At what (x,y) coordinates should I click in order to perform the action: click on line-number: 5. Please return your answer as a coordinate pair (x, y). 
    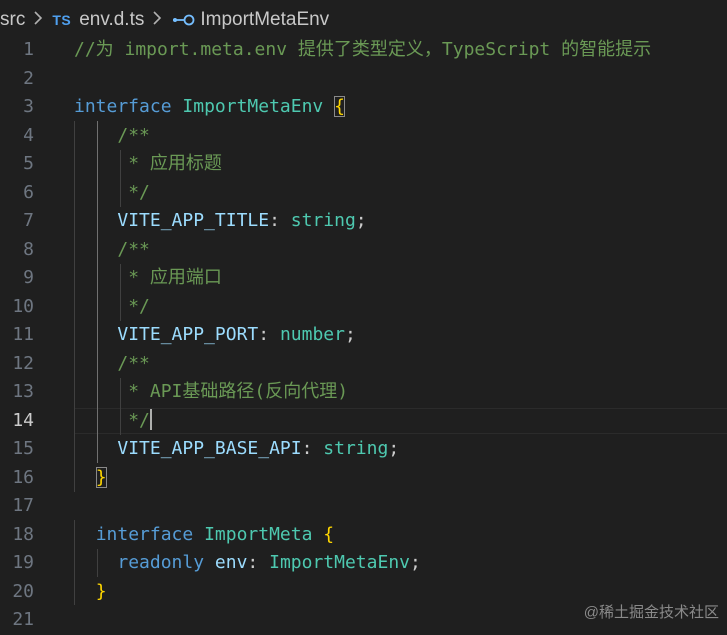
    Looking at the image, I should click on (28, 163).